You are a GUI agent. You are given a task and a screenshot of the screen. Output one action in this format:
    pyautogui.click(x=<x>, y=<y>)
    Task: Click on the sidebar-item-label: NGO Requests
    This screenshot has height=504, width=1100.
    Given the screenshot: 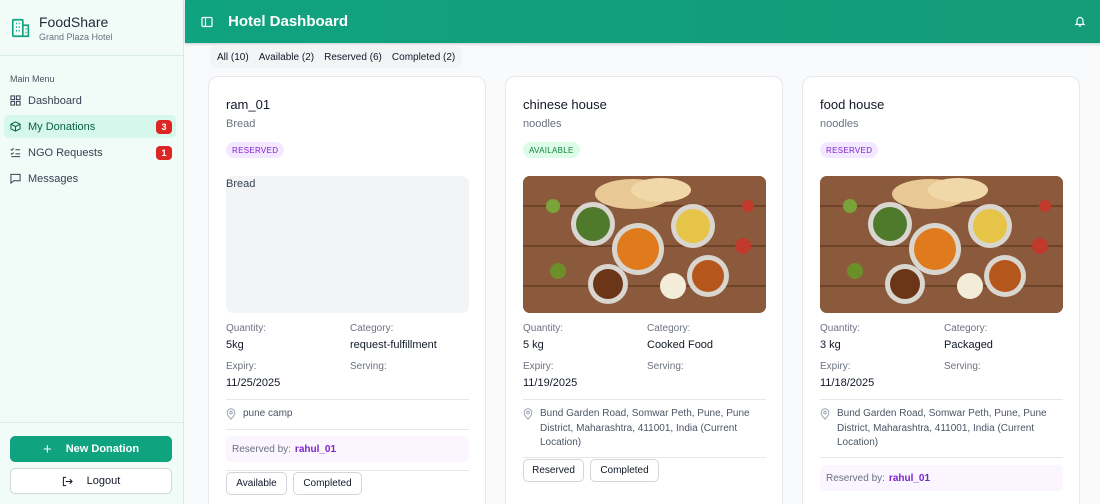 What is the action you would take?
    pyautogui.click(x=65, y=152)
    